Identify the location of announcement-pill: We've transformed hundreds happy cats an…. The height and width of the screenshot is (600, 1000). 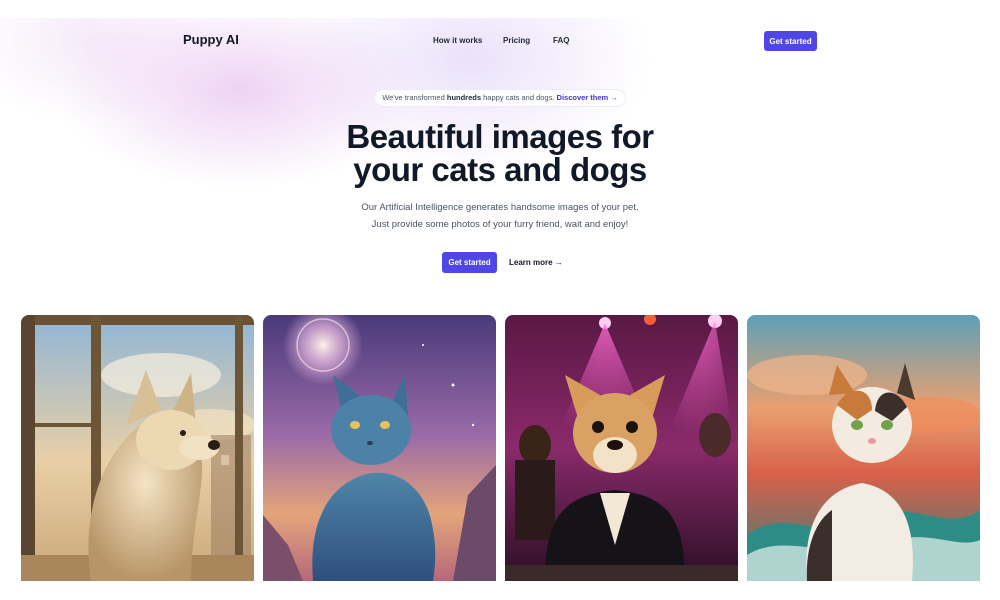
(500, 98).